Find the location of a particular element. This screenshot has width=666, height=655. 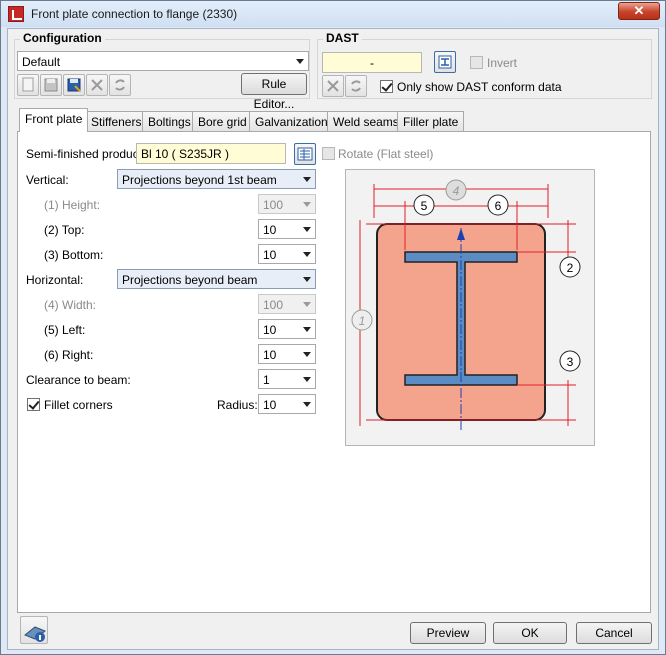

callout-3: 3 is located at coordinates (570, 361).